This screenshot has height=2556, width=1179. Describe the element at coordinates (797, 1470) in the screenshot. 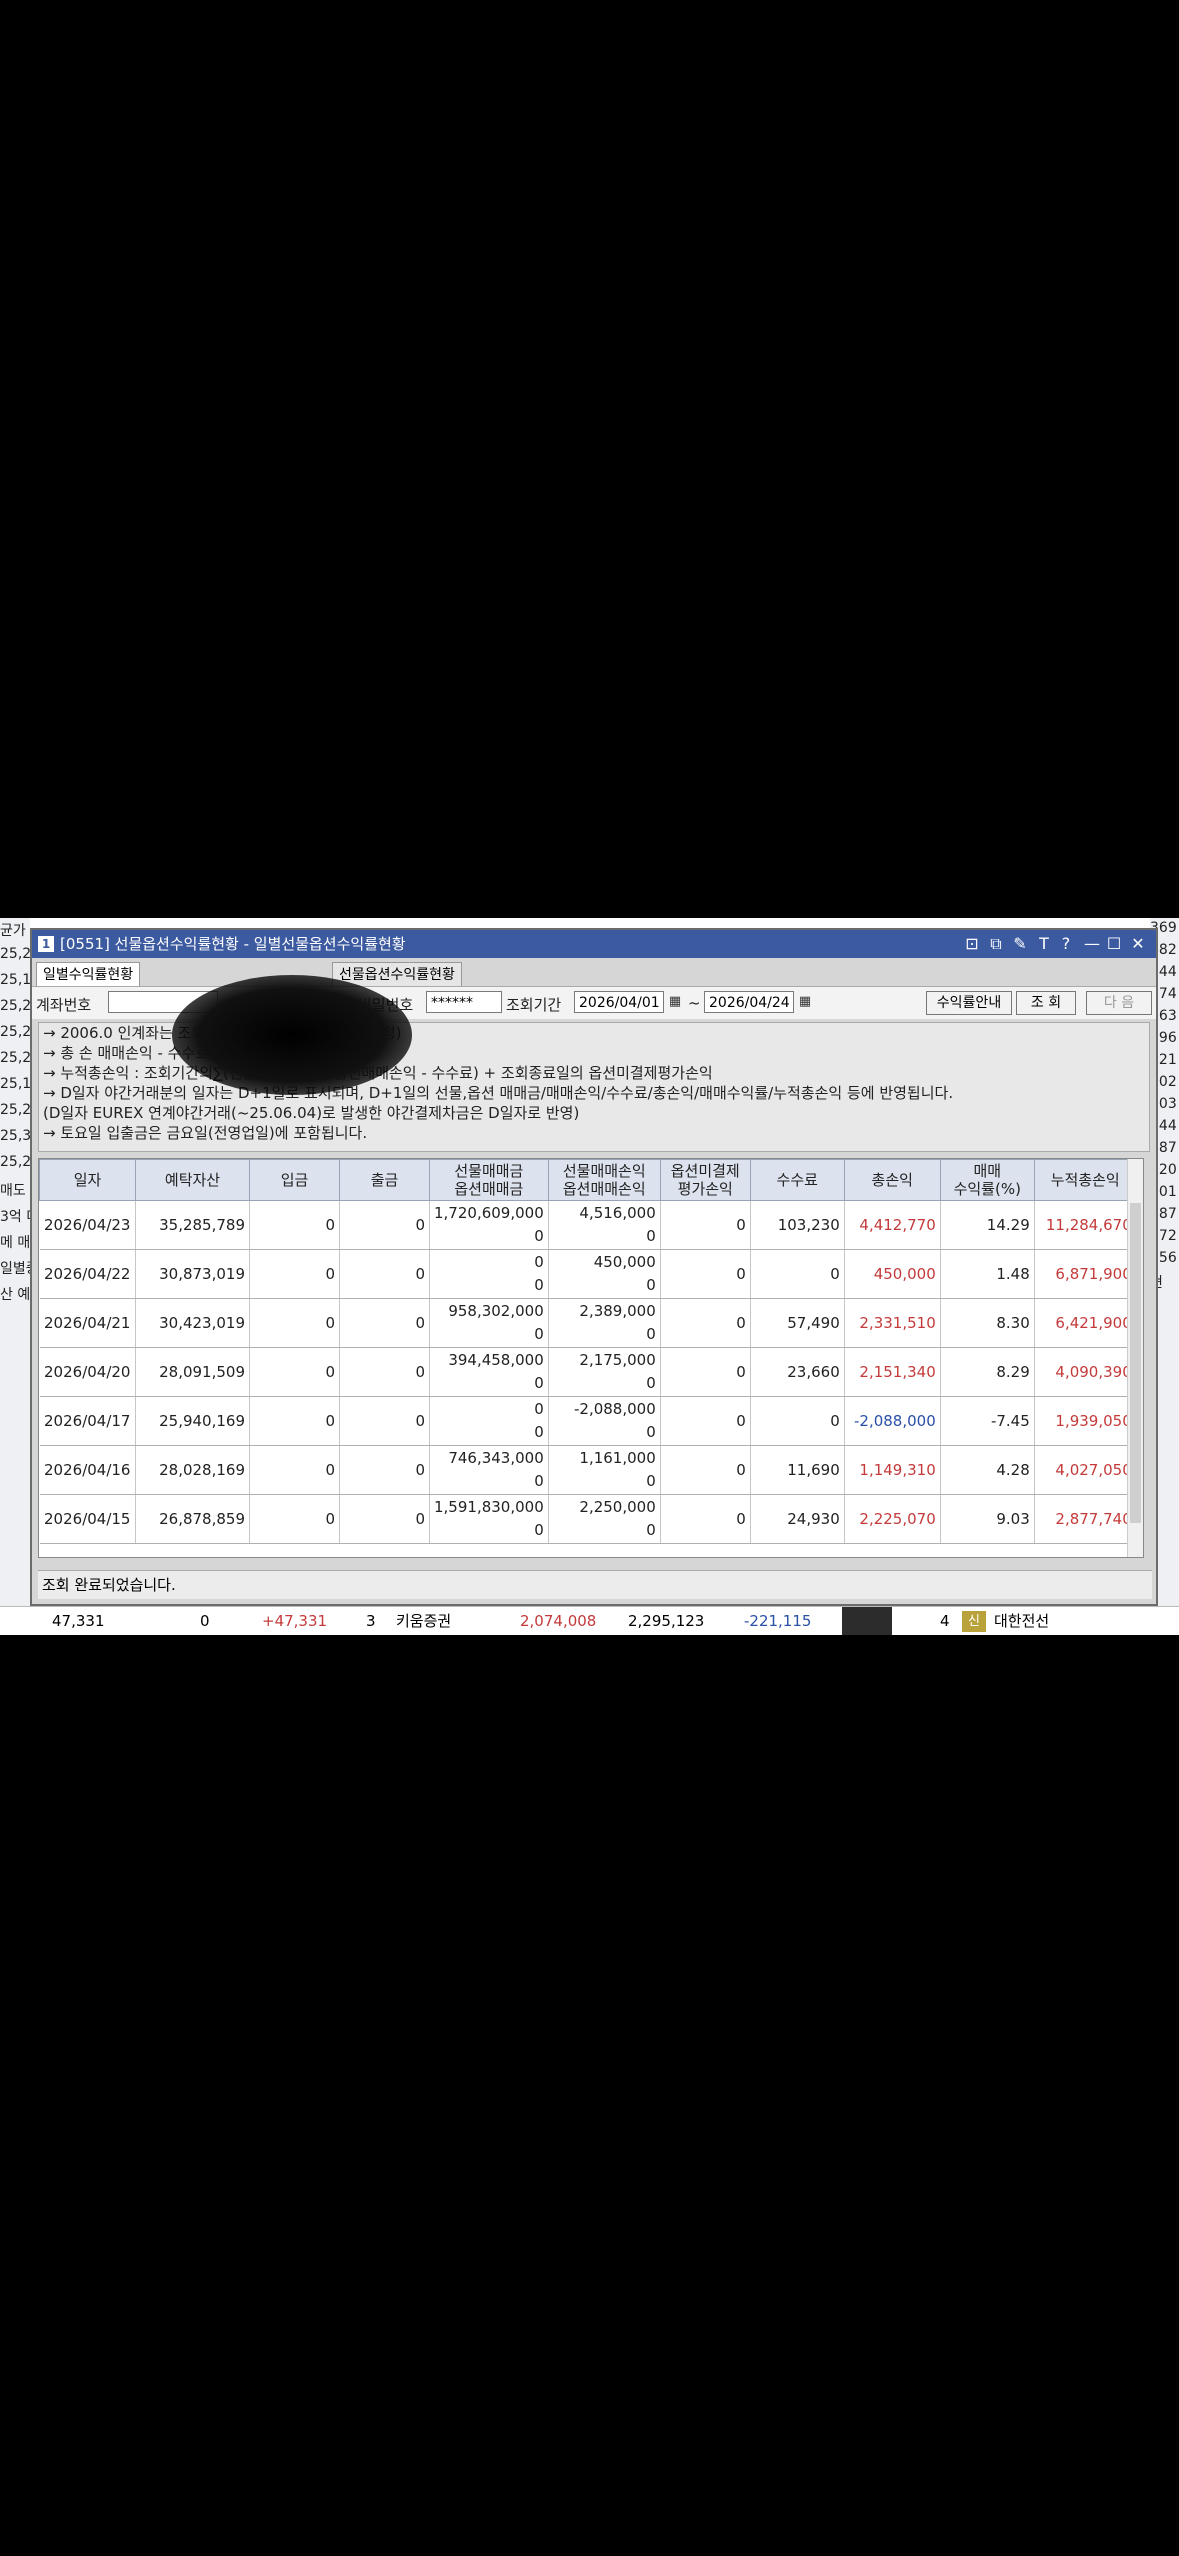

I see `table-cell: 11,690` at that location.